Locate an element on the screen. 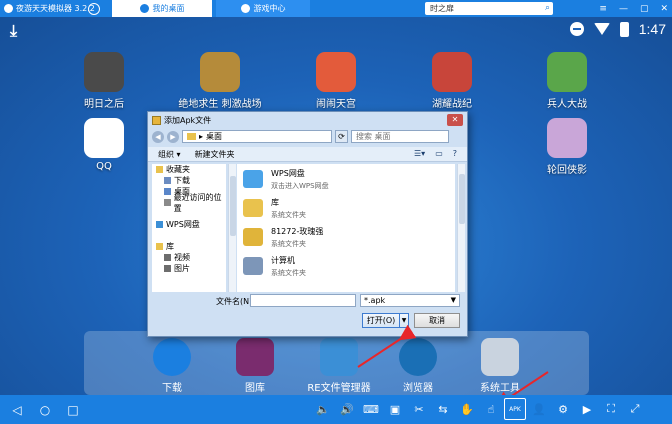 This screenshot has width=672, height=424. file-scroll-thumb is located at coordinates (462, 199).